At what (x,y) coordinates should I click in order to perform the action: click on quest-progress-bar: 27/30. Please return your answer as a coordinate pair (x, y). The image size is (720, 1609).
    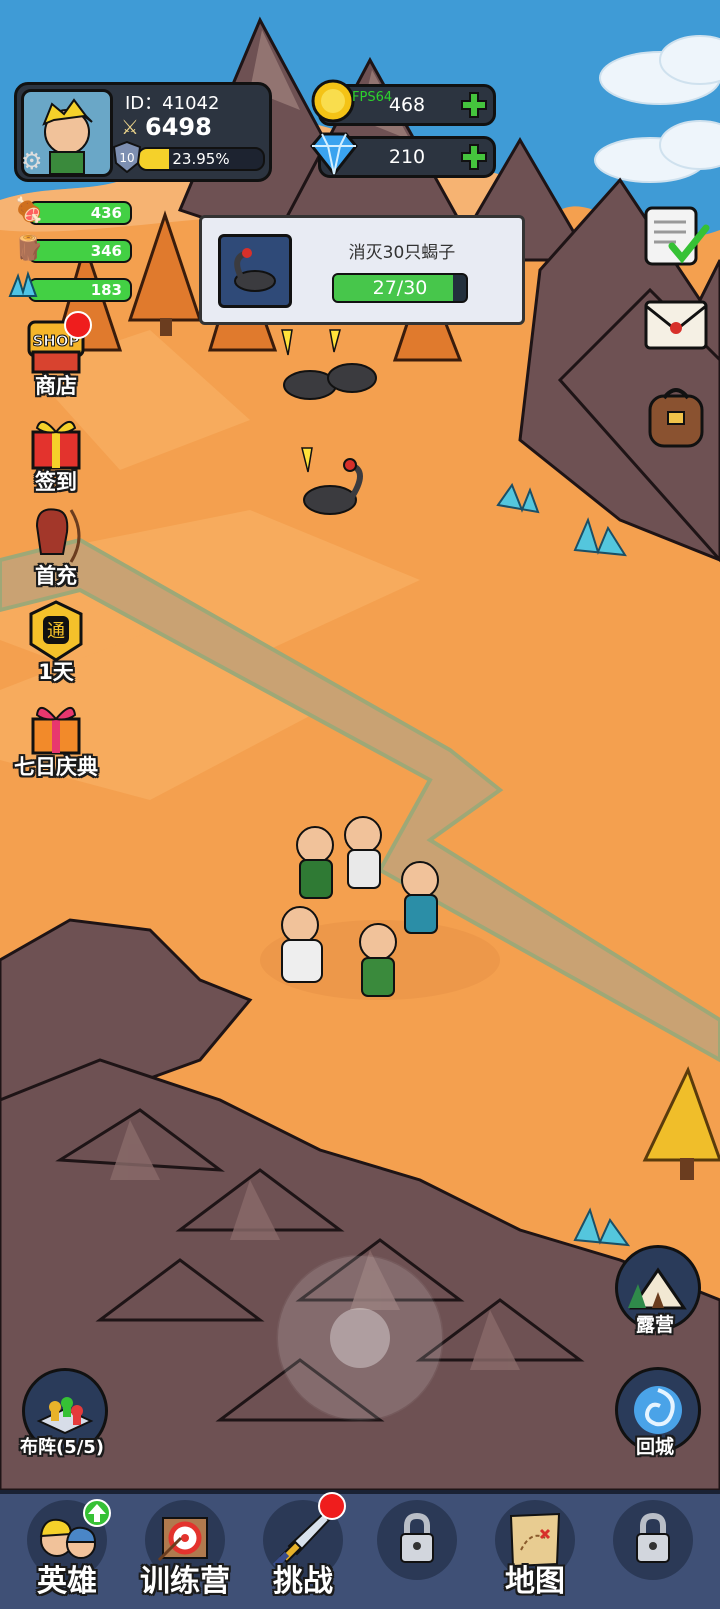
    Looking at the image, I should click on (400, 288).